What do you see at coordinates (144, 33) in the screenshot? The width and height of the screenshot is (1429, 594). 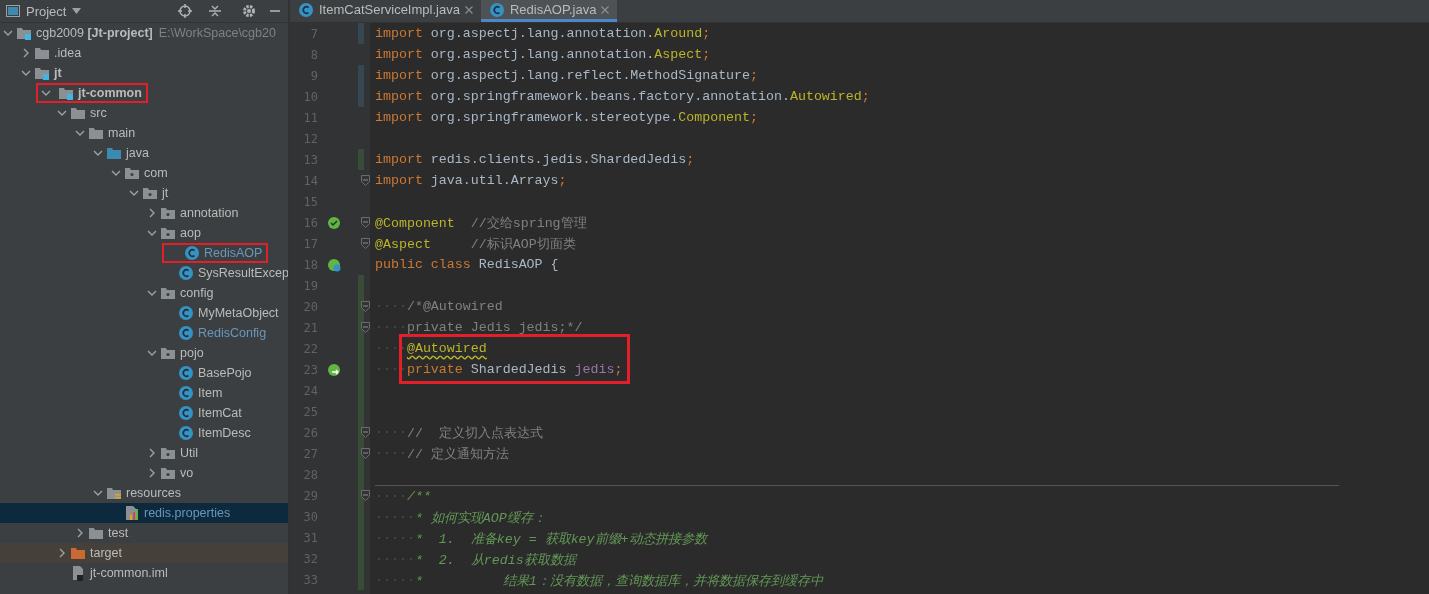 I see `tree-item: cgb2009 [Jt-project] E:\WorkSpace\cgb20` at bounding box center [144, 33].